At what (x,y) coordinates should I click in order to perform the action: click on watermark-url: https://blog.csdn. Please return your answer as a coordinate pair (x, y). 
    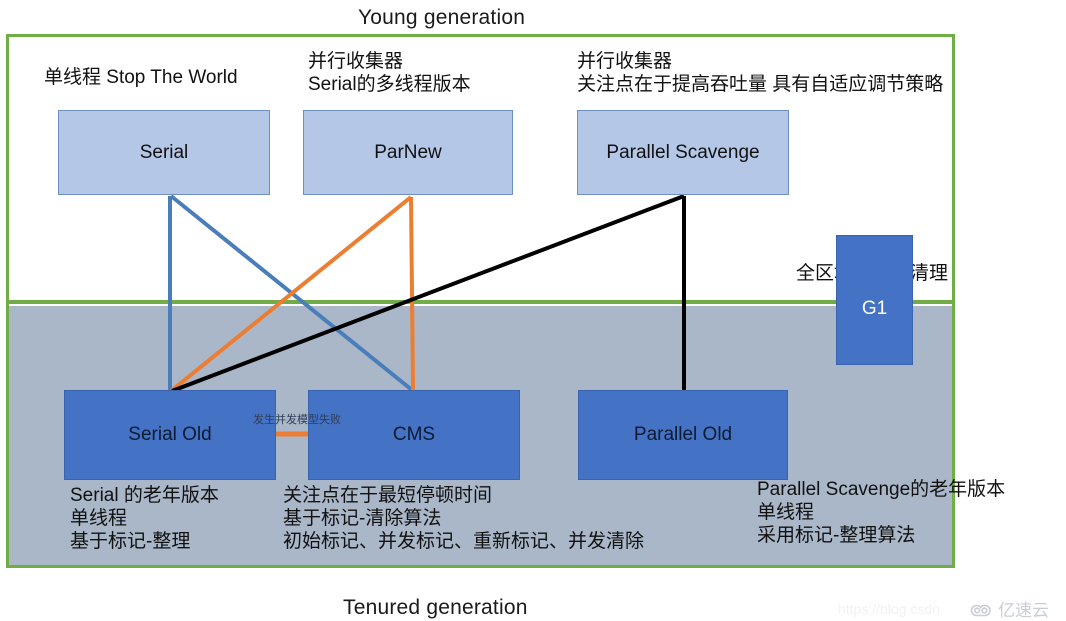
    Looking at the image, I should click on (889, 609).